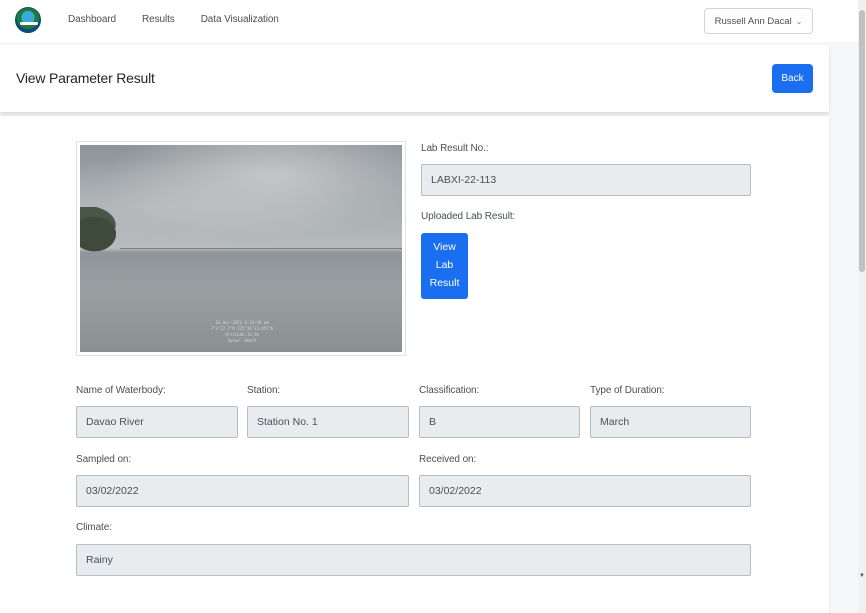 The height and width of the screenshot is (613, 866). I want to click on duration-field: March, so click(670, 422).